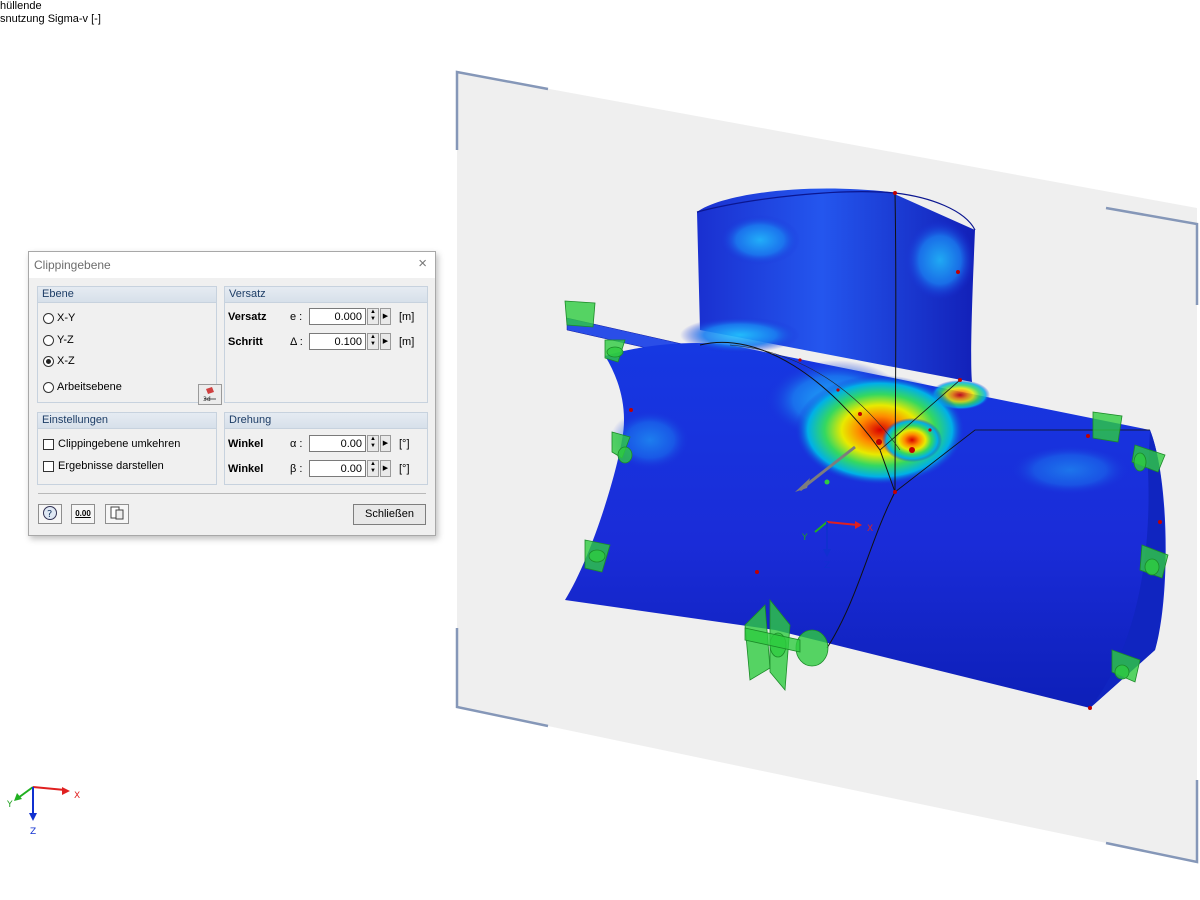 The height and width of the screenshot is (900, 1200). I want to click on dialog-titlebar: Clippingebene ×, so click(232, 265).